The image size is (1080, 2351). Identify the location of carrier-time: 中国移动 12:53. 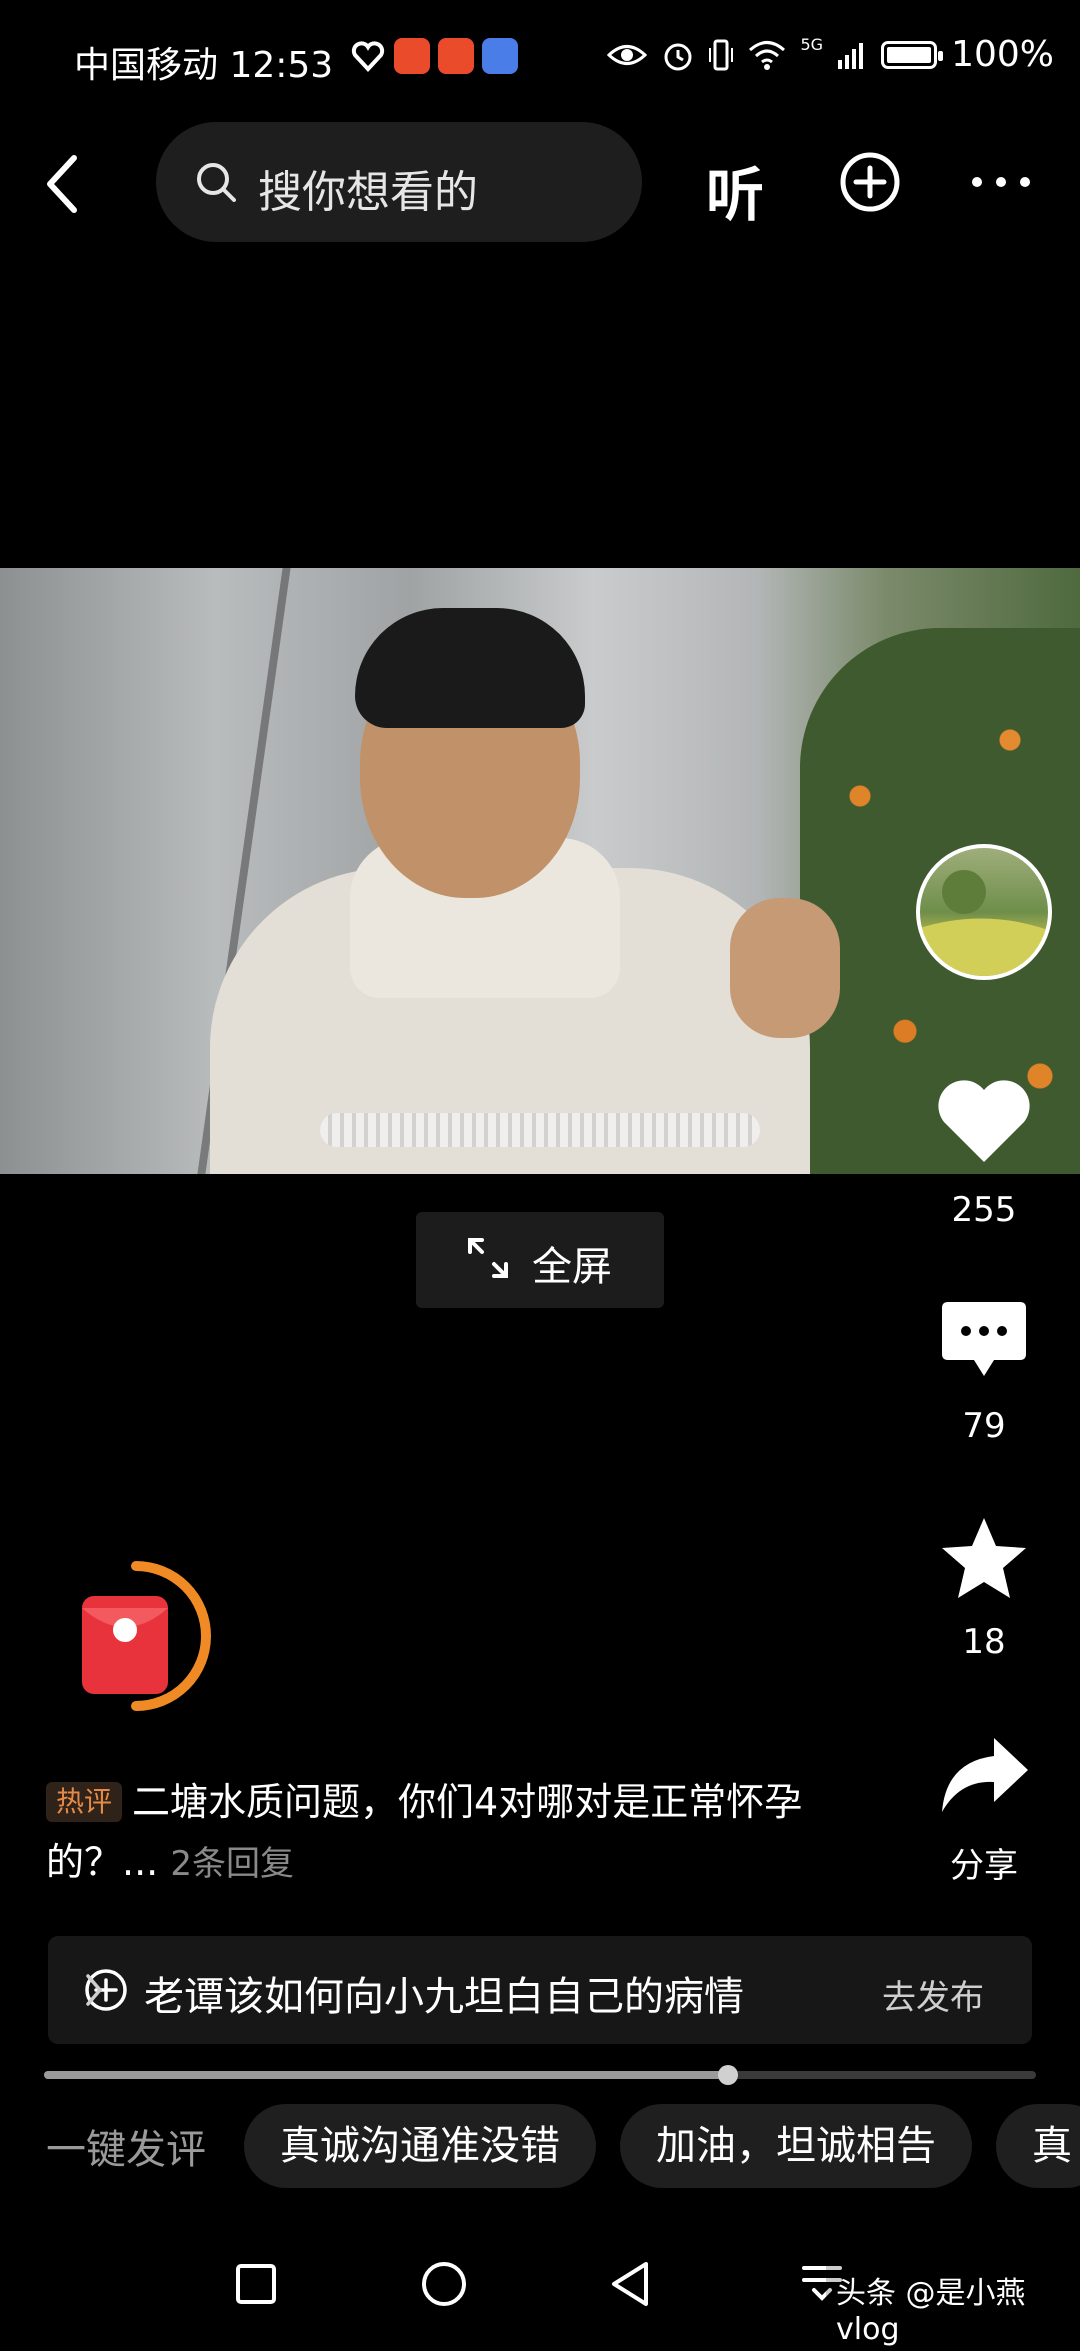
(204, 65).